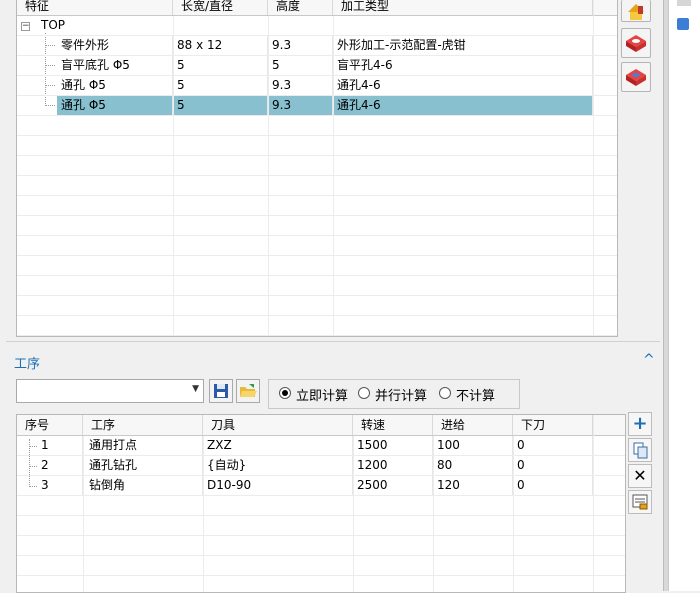  Describe the element at coordinates (683, 24) in the screenshot. I see `cube-icon` at that location.